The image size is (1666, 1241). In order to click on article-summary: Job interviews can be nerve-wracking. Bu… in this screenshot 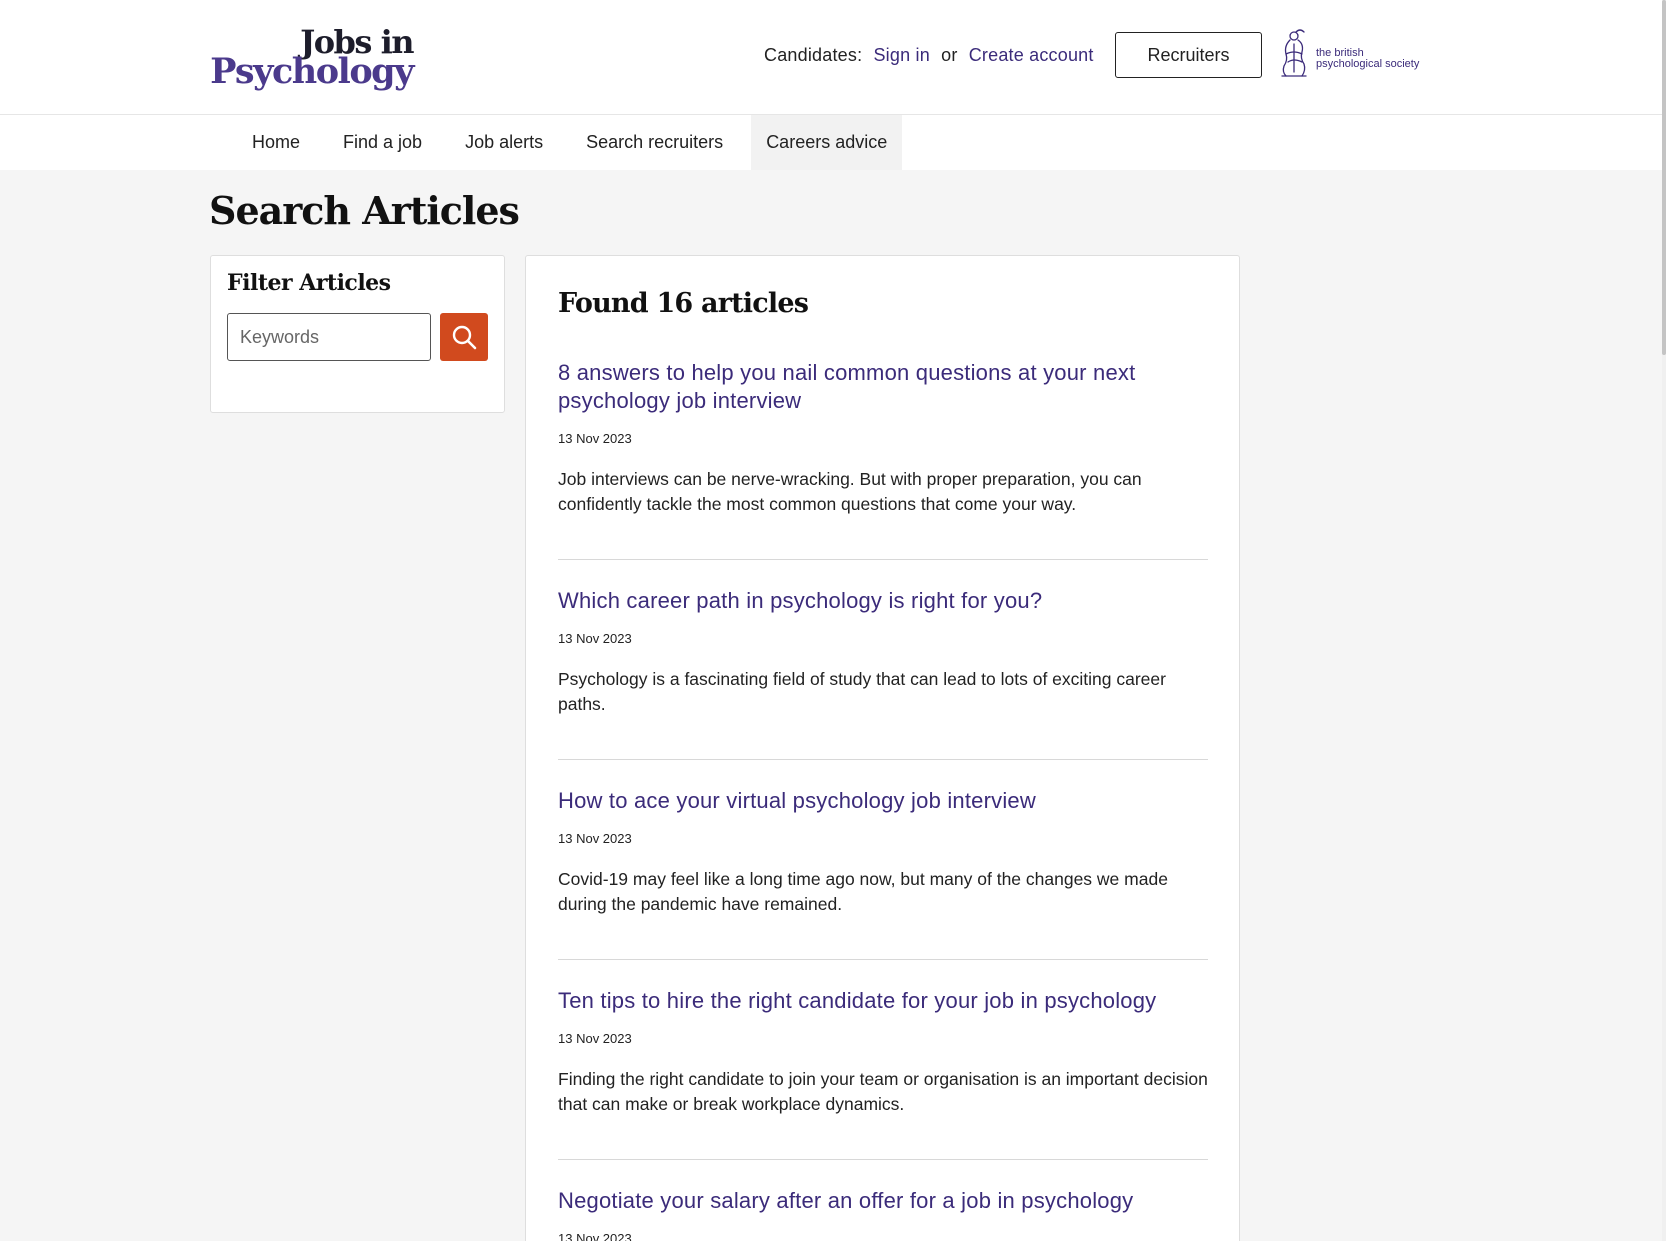, I will do `click(850, 491)`.